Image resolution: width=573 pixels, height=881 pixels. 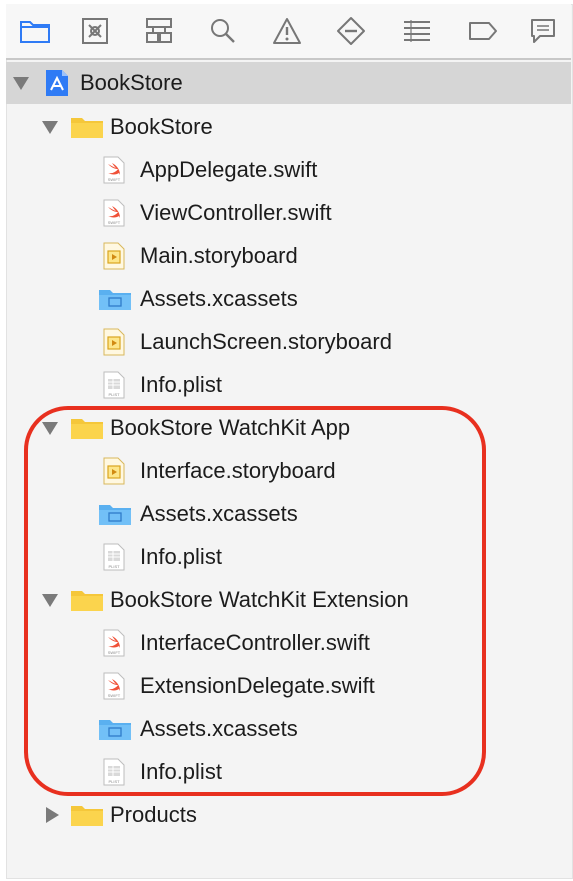 What do you see at coordinates (131, 82) in the screenshot?
I see `project-name: BookStore` at bounding box center [131, 82].